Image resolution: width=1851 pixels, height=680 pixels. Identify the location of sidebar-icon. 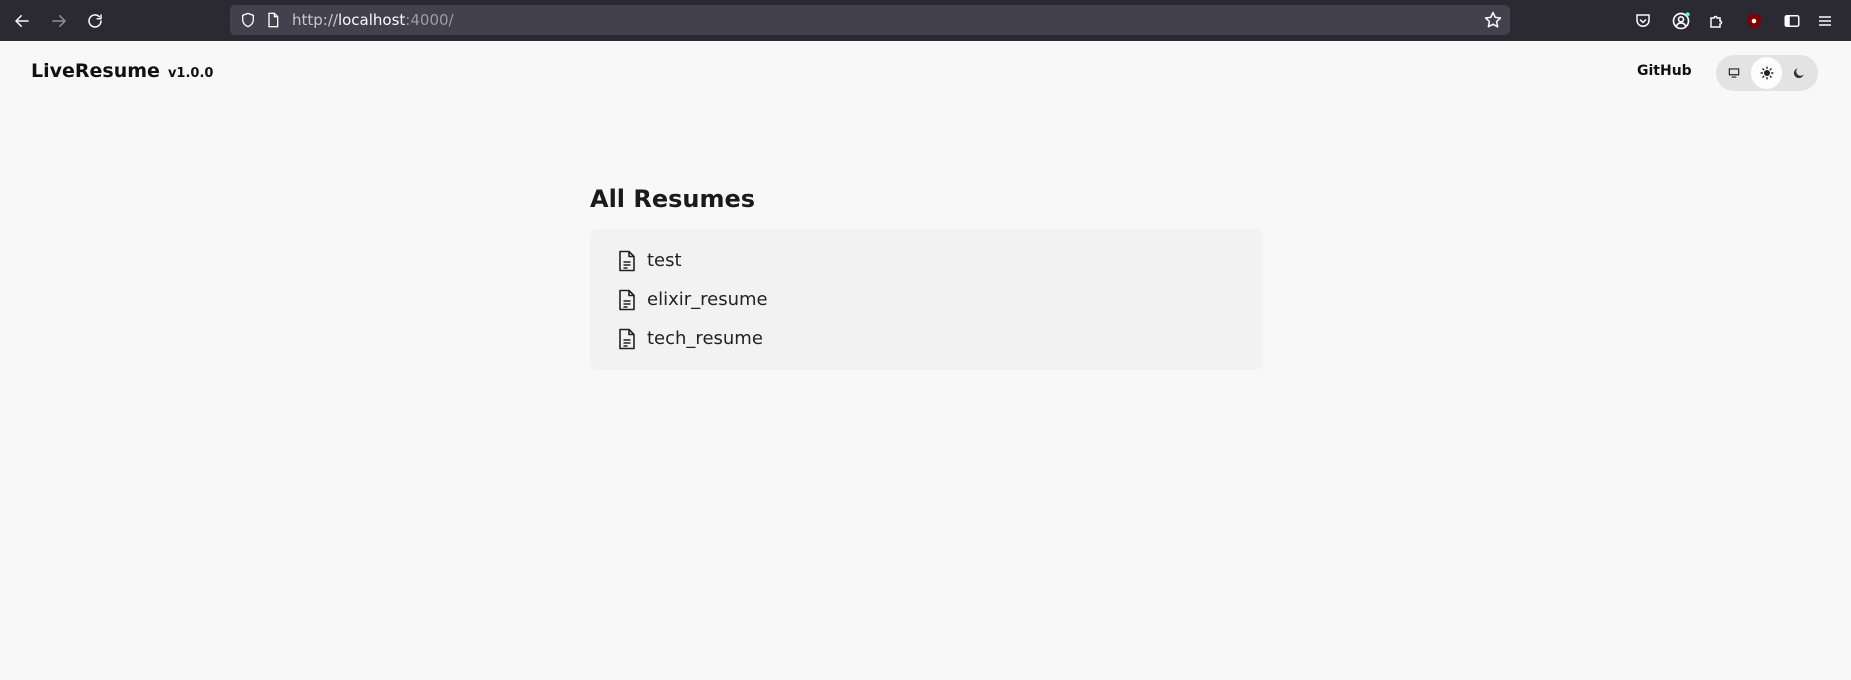
(1792, 21).